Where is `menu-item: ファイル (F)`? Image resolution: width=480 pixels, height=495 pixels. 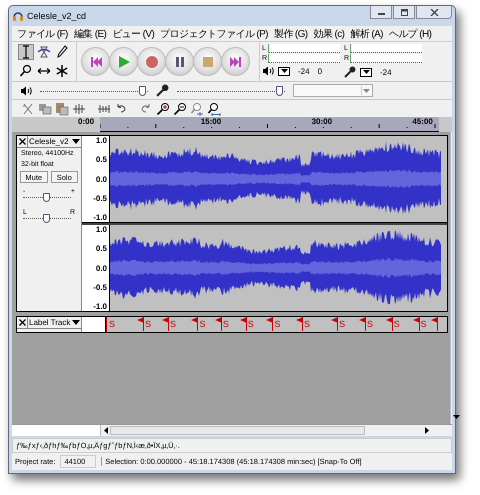 menu-item: ファイル (F) is located at coordinates (42, 33).